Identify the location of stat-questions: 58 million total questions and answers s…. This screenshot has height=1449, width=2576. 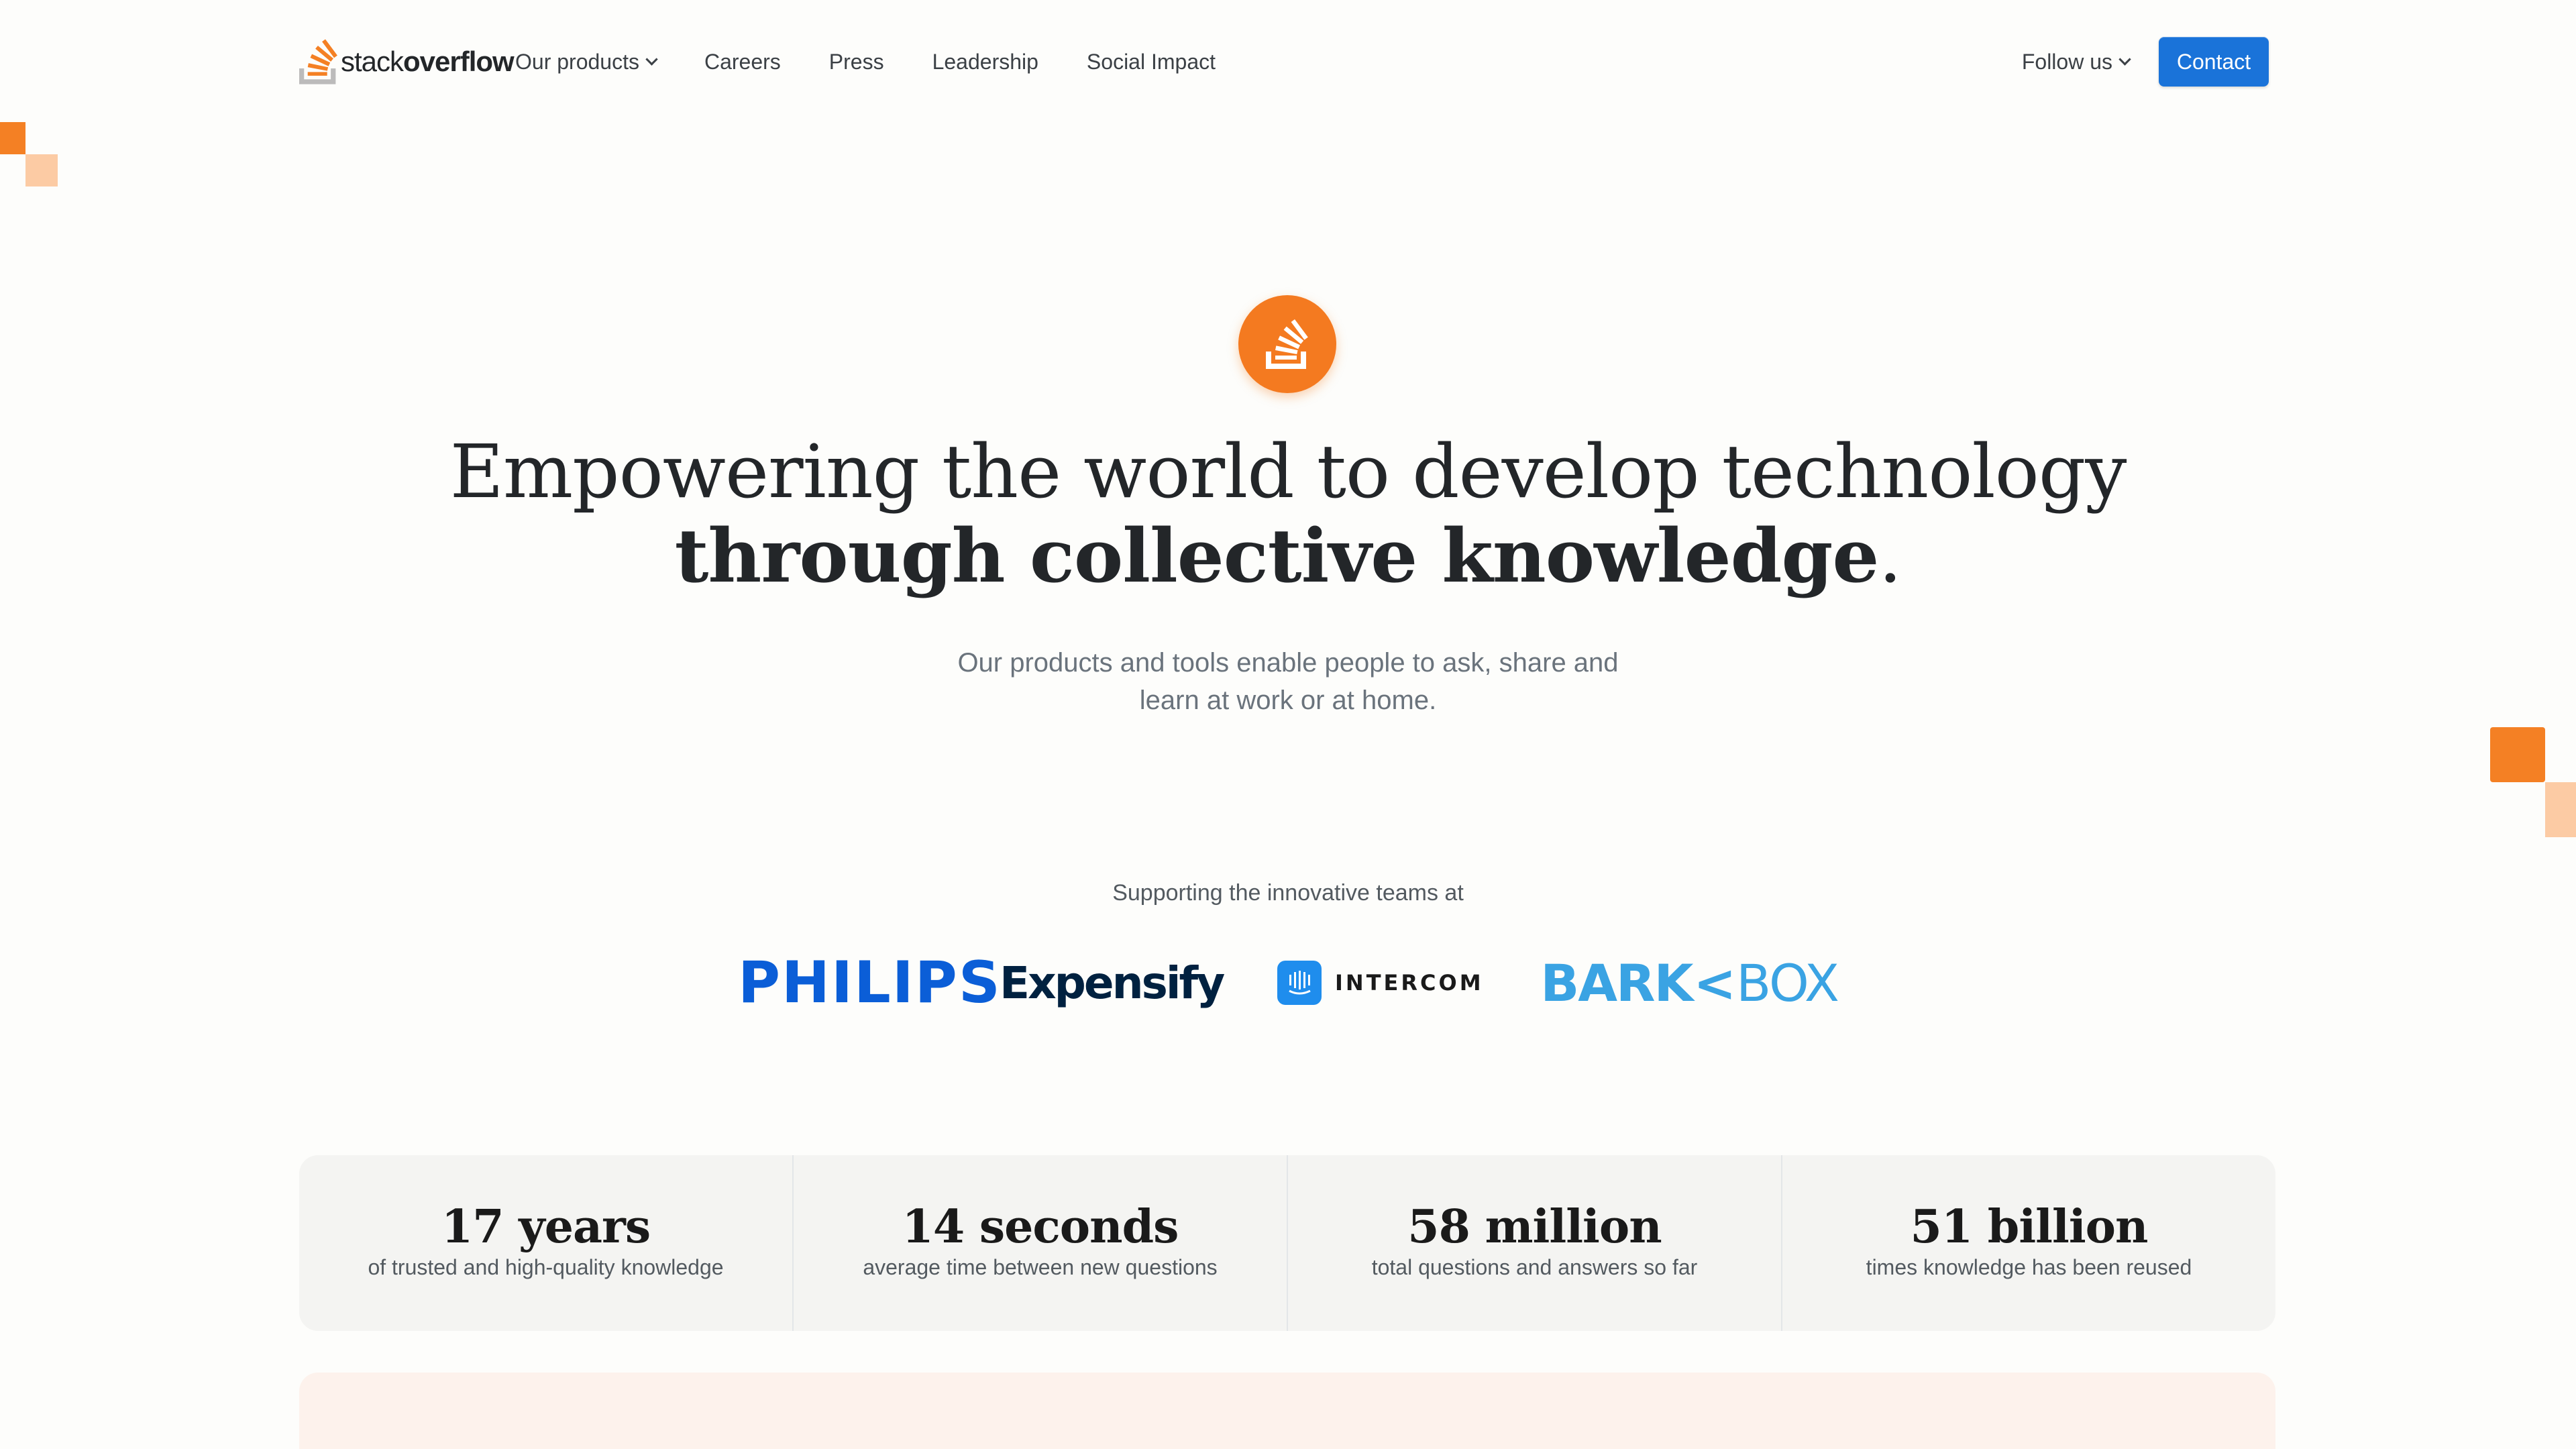
(1535, 1243).